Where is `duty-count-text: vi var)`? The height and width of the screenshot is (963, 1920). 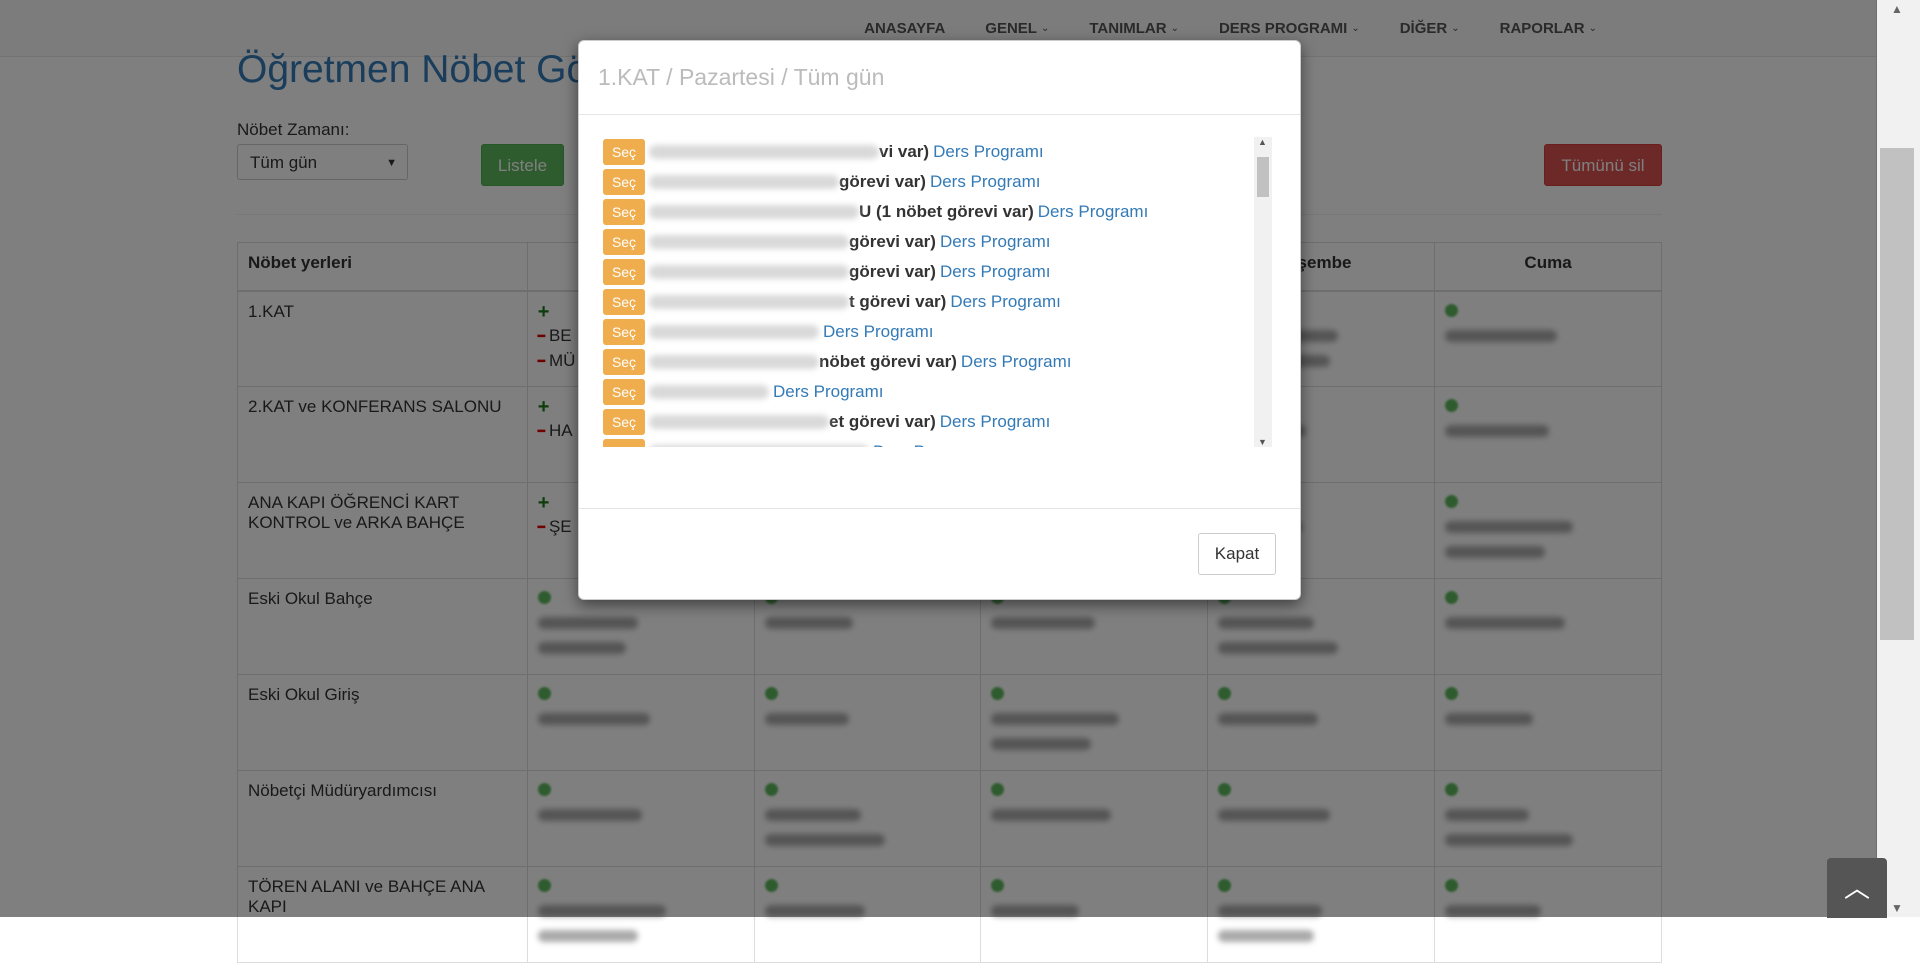 duty-count-text: vi var) is located at coordinates (904, 151).